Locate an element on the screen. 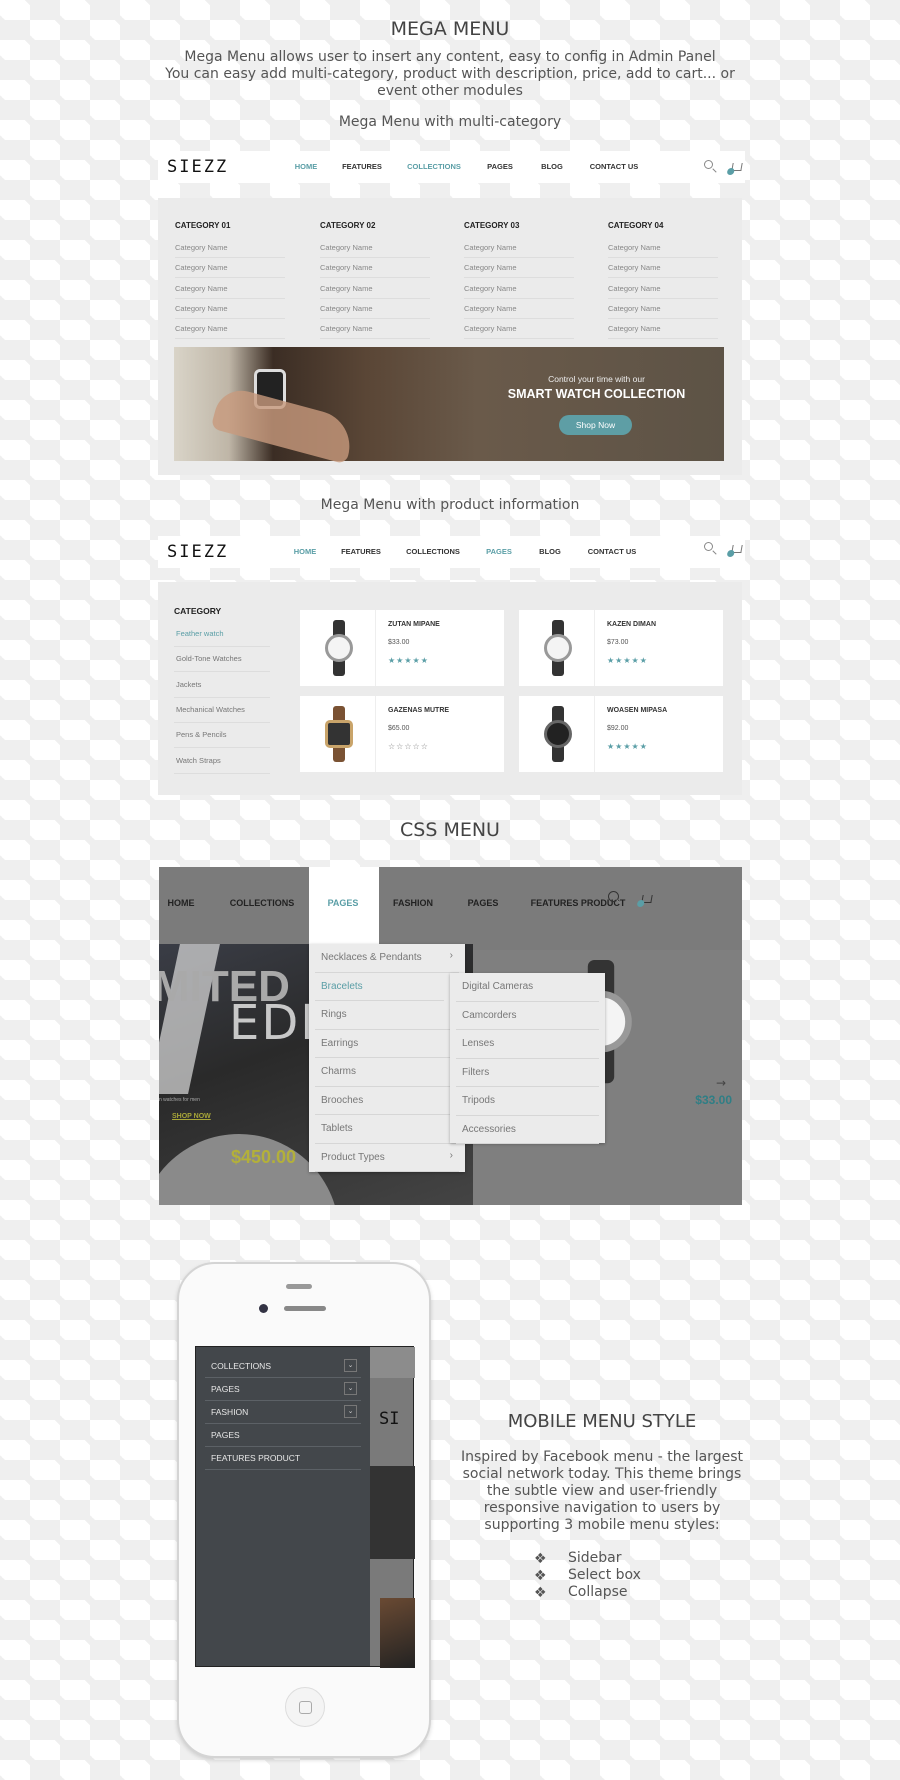 Image resolution: width=900 pixels, height=1780 pixels. submenu-item: Camcorders is located at coordinates (527, 1016).